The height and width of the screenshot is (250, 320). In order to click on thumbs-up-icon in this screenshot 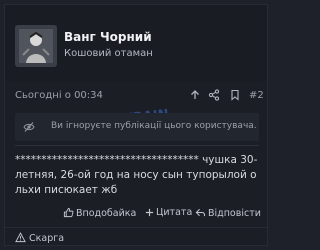, I will do `click(68, 212)`.